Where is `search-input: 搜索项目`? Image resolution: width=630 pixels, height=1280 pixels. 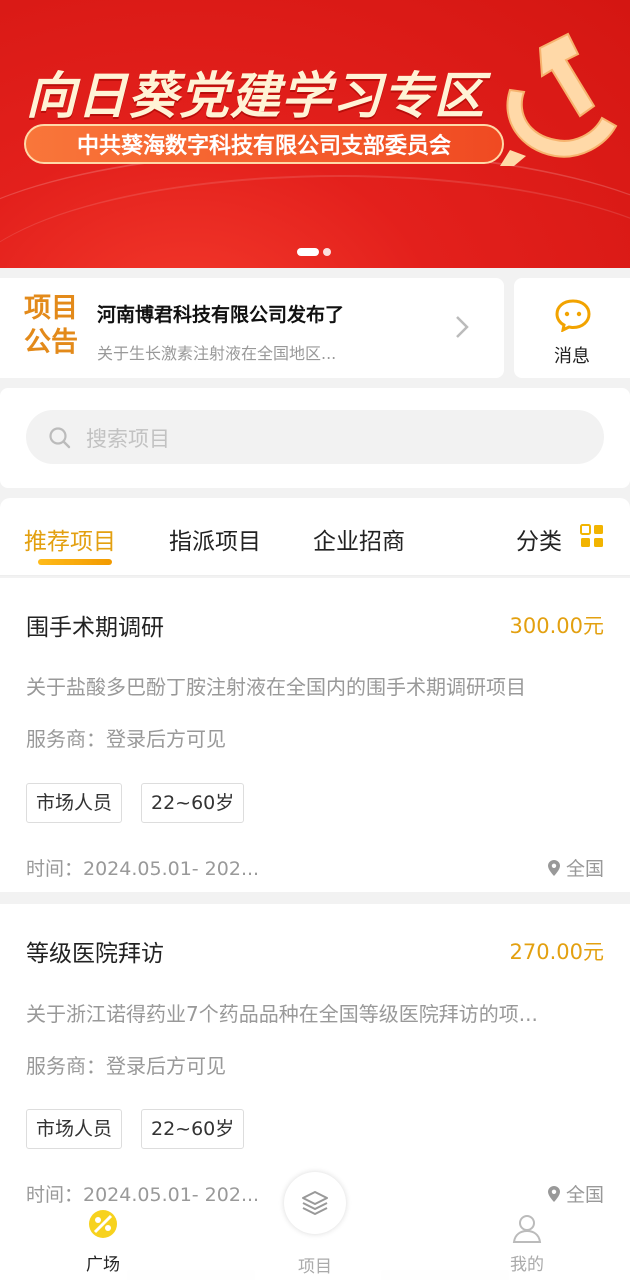
search-input: 搜索项目 is located at coordinates (315, 437).